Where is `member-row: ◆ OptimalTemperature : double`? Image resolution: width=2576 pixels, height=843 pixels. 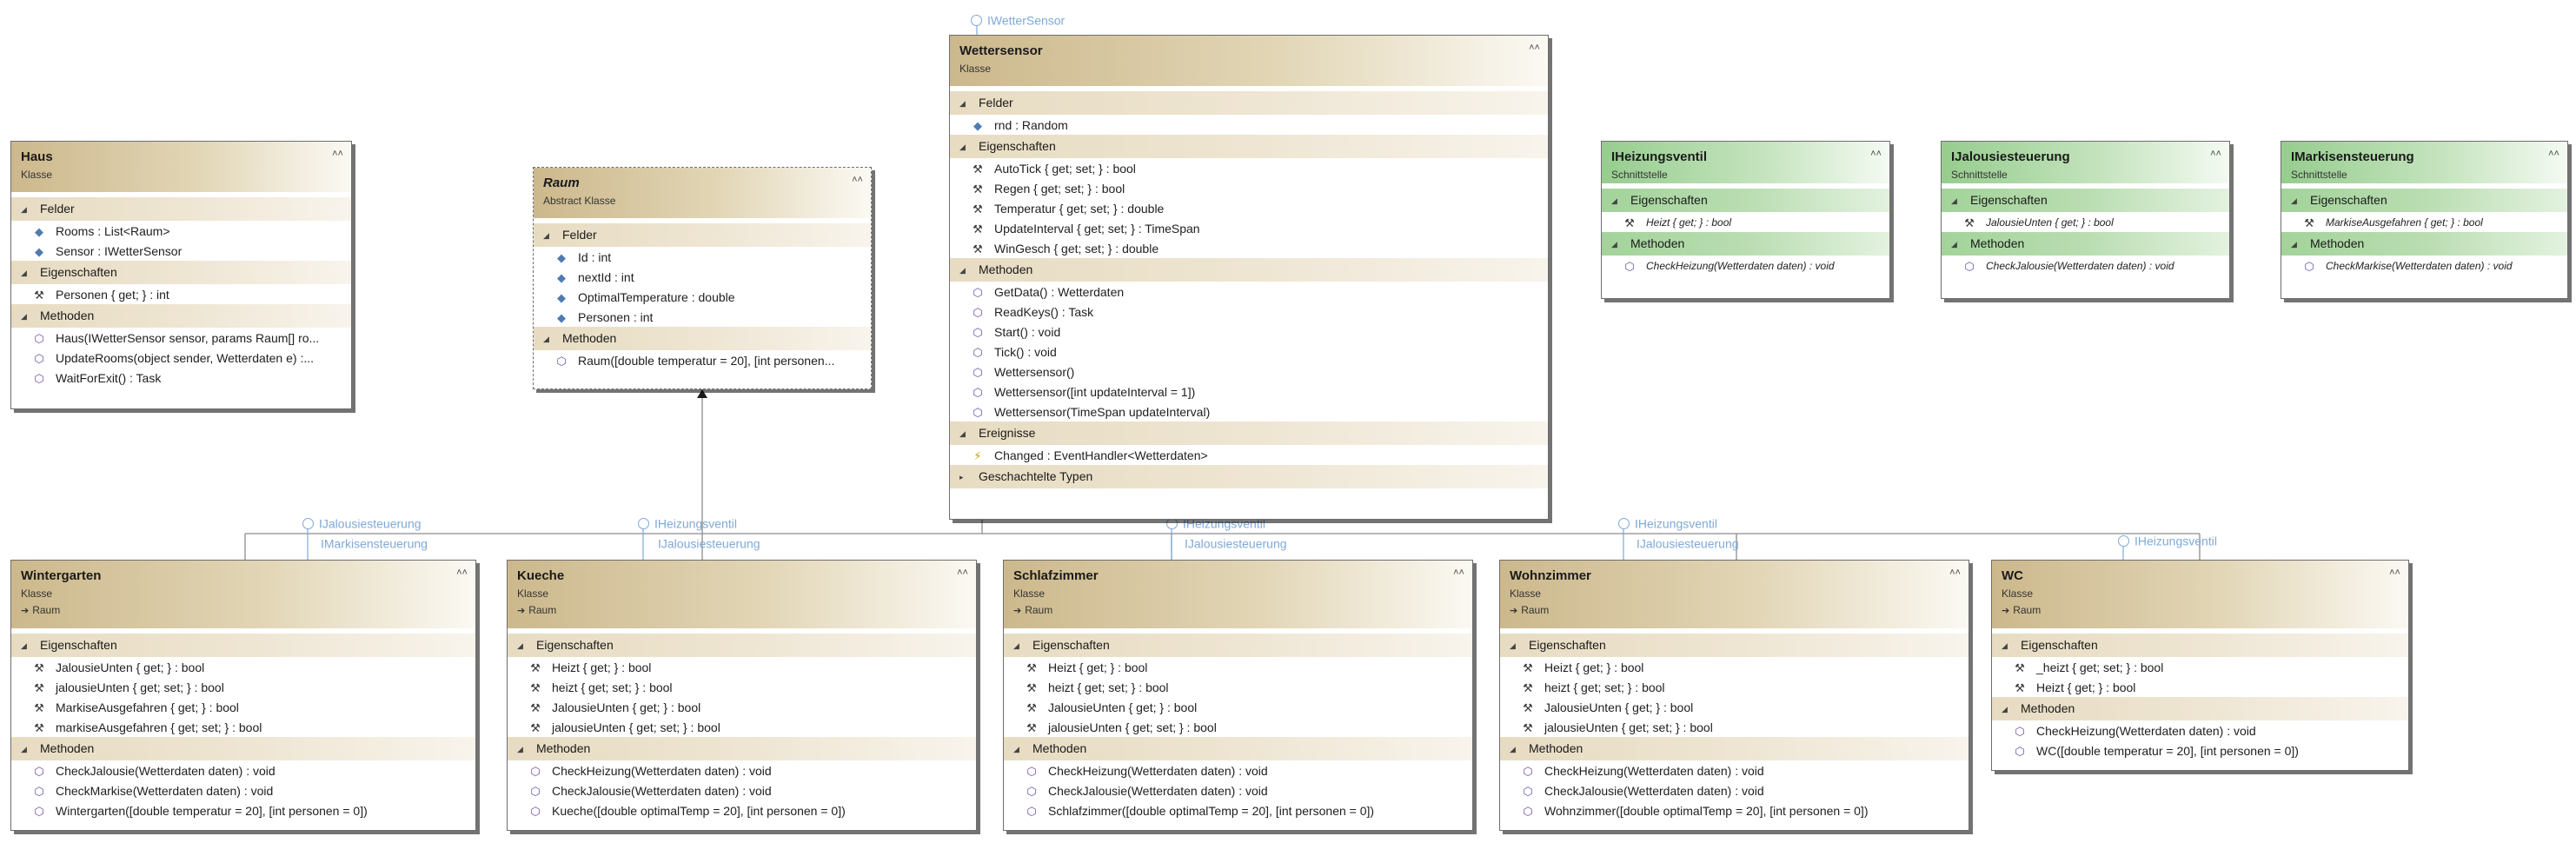 member-row: ◆ OptimalTemperature : double is located at coordinates (702, 297).